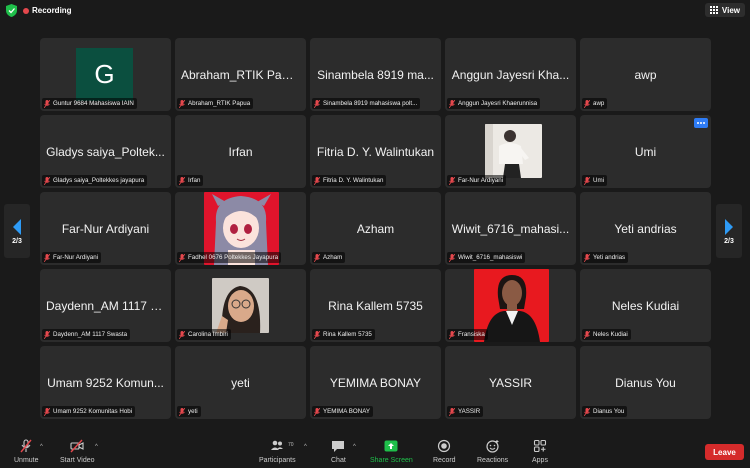 Image resolution: width=750 pixels, height=468 pixels. I want to click on unmute-button: Unmute, so click(26, 451).